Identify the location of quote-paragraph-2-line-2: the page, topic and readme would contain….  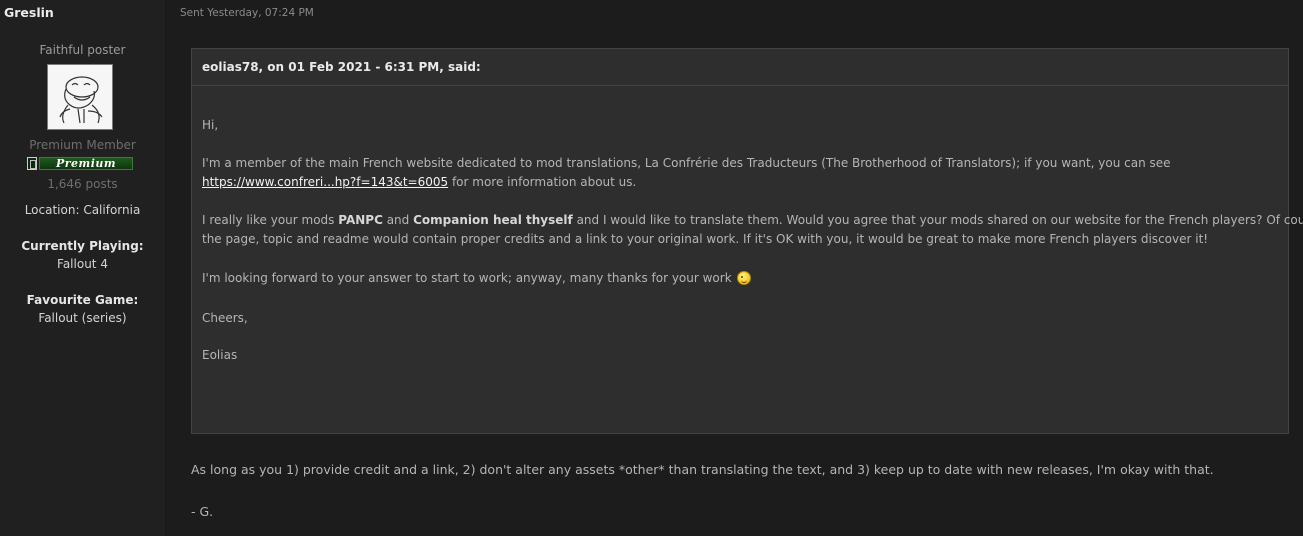
(705, 239).